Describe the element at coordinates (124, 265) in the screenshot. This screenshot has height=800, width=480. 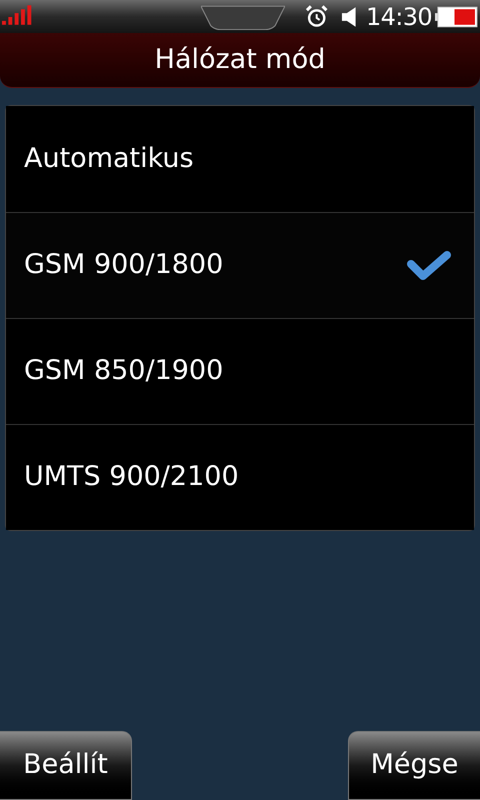
I see `option-label: GSM 900/1800` at that location.